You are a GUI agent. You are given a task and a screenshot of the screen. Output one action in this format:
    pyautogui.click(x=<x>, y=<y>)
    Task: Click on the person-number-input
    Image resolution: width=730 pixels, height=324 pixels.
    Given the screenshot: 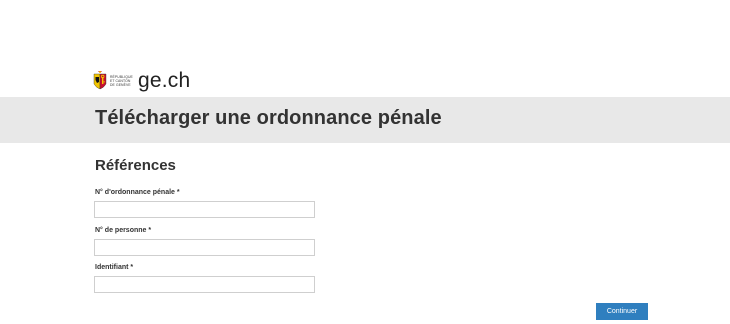 What is the action you would take?
    pyautogui.click(x=204, y=247)
    